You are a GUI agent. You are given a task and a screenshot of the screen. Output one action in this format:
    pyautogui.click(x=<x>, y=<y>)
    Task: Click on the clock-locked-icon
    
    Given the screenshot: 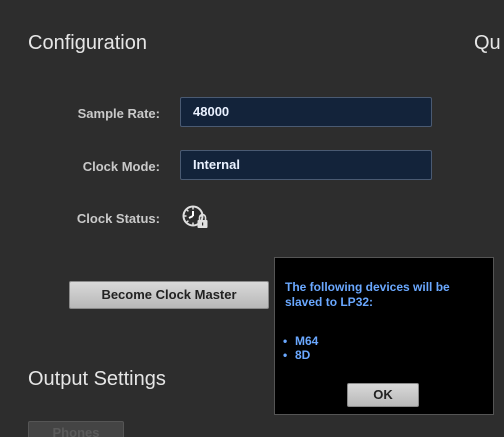 What is the action you would take?
    pyautogui.click(x=196, y=218)
    